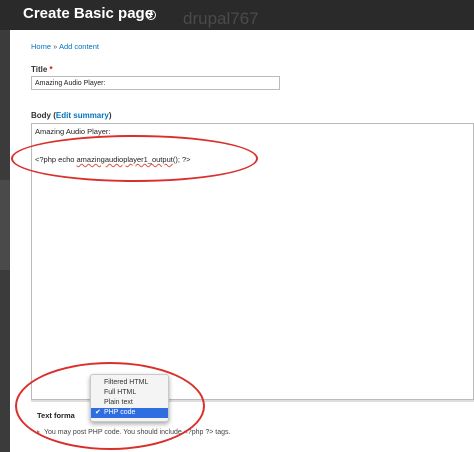  What do you see at coordinates (79, 46) in the screenshot?
I see `breadcrumb-add-content-link: Add content` at bounding box center [79, 46].